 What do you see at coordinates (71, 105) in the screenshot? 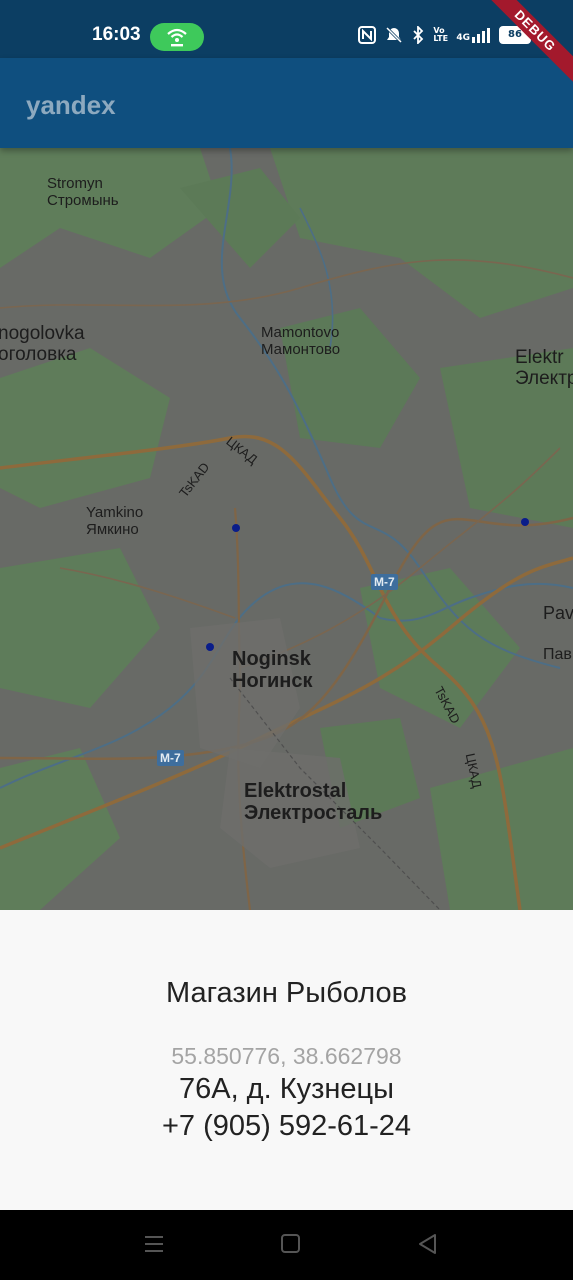
I see `app-title: yandex` at bounding box center [71, 105].